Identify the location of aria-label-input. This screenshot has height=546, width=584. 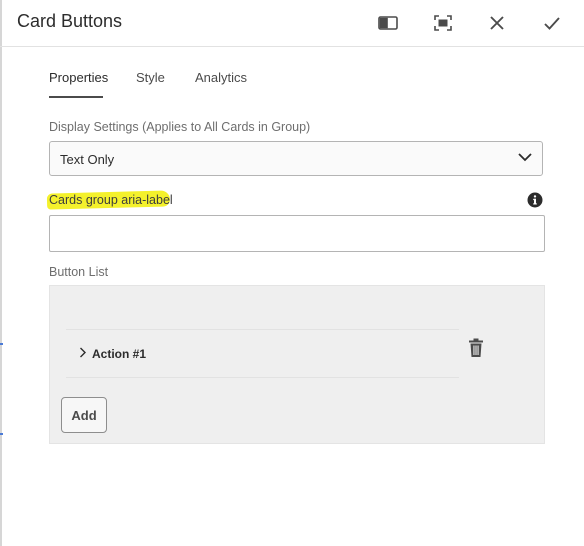
(297, 233).